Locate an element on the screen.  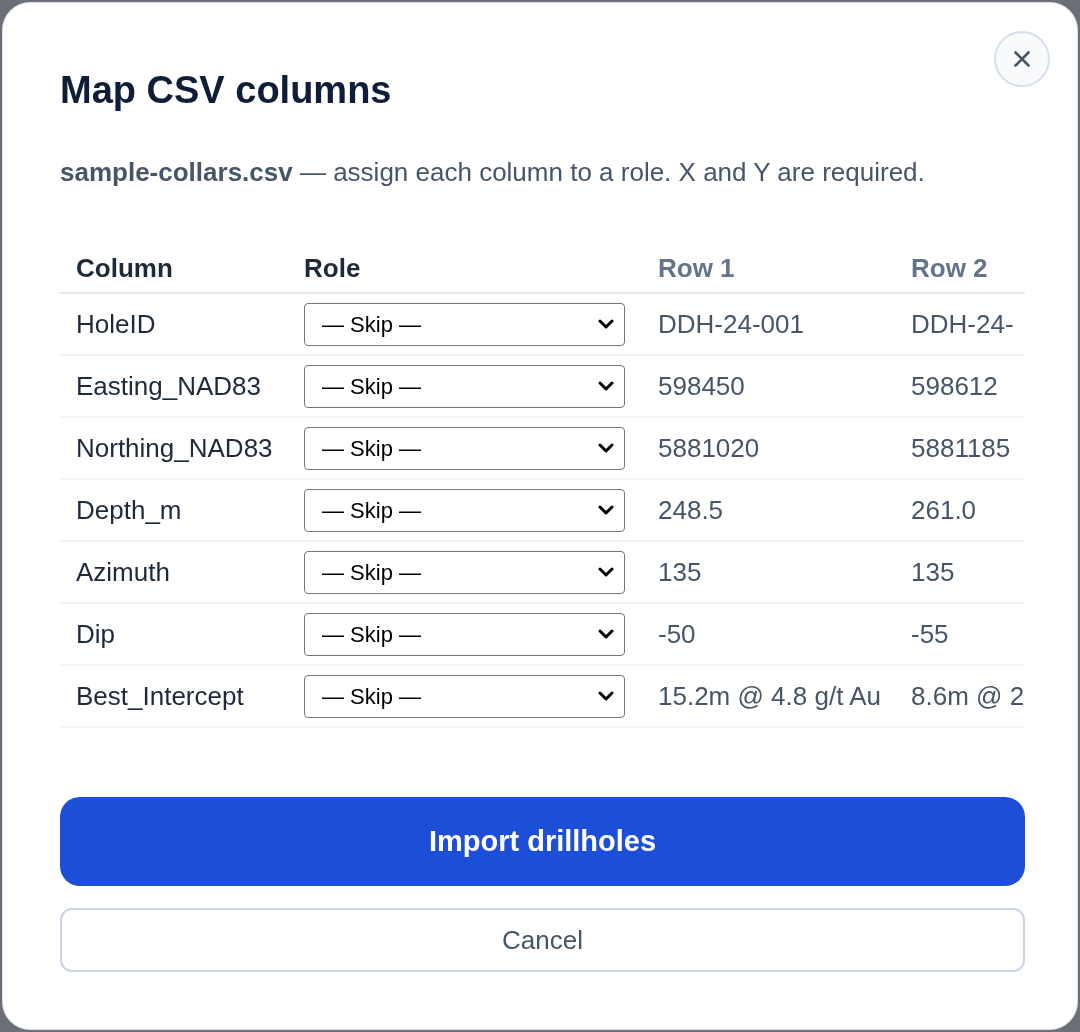
sample-value: 598612 is located at coordinates (954, 385).